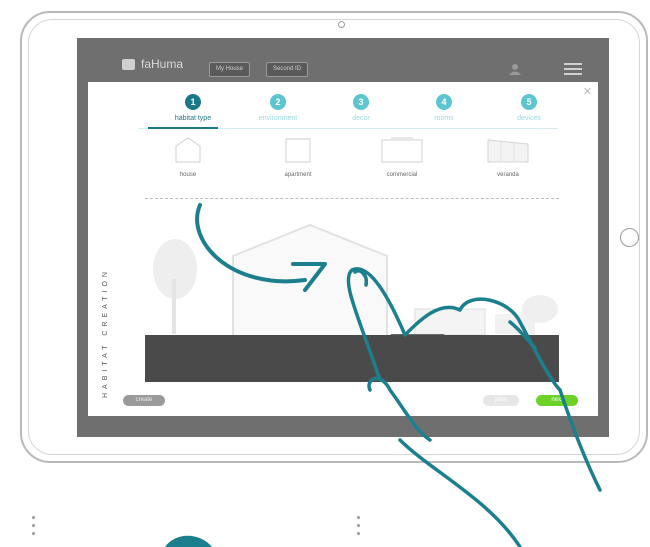 The width and height of the screenshot is (650, 547). Describe the element at coordinates (278, 118) in the screenshot. I see `step-label: environment` at that location.